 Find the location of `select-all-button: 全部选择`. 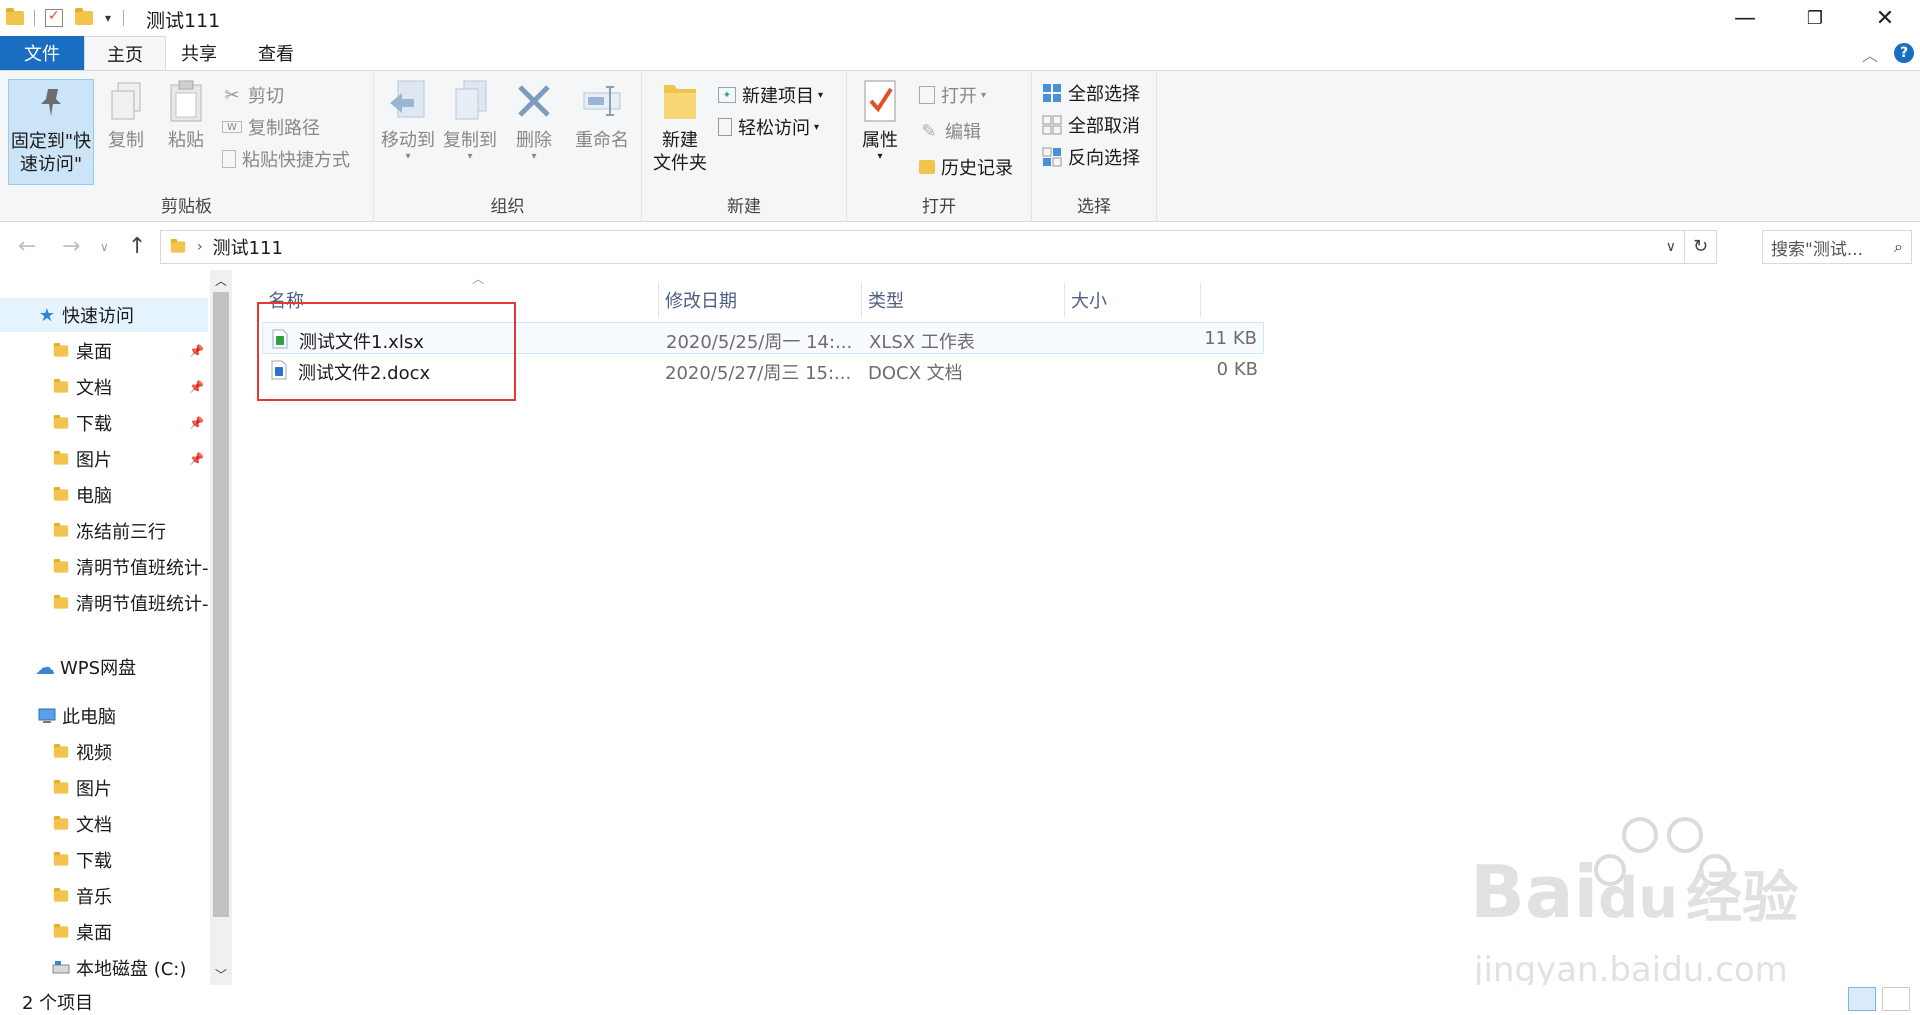

select-all-button: 全部选择 is located at coordinates (1091, 93).